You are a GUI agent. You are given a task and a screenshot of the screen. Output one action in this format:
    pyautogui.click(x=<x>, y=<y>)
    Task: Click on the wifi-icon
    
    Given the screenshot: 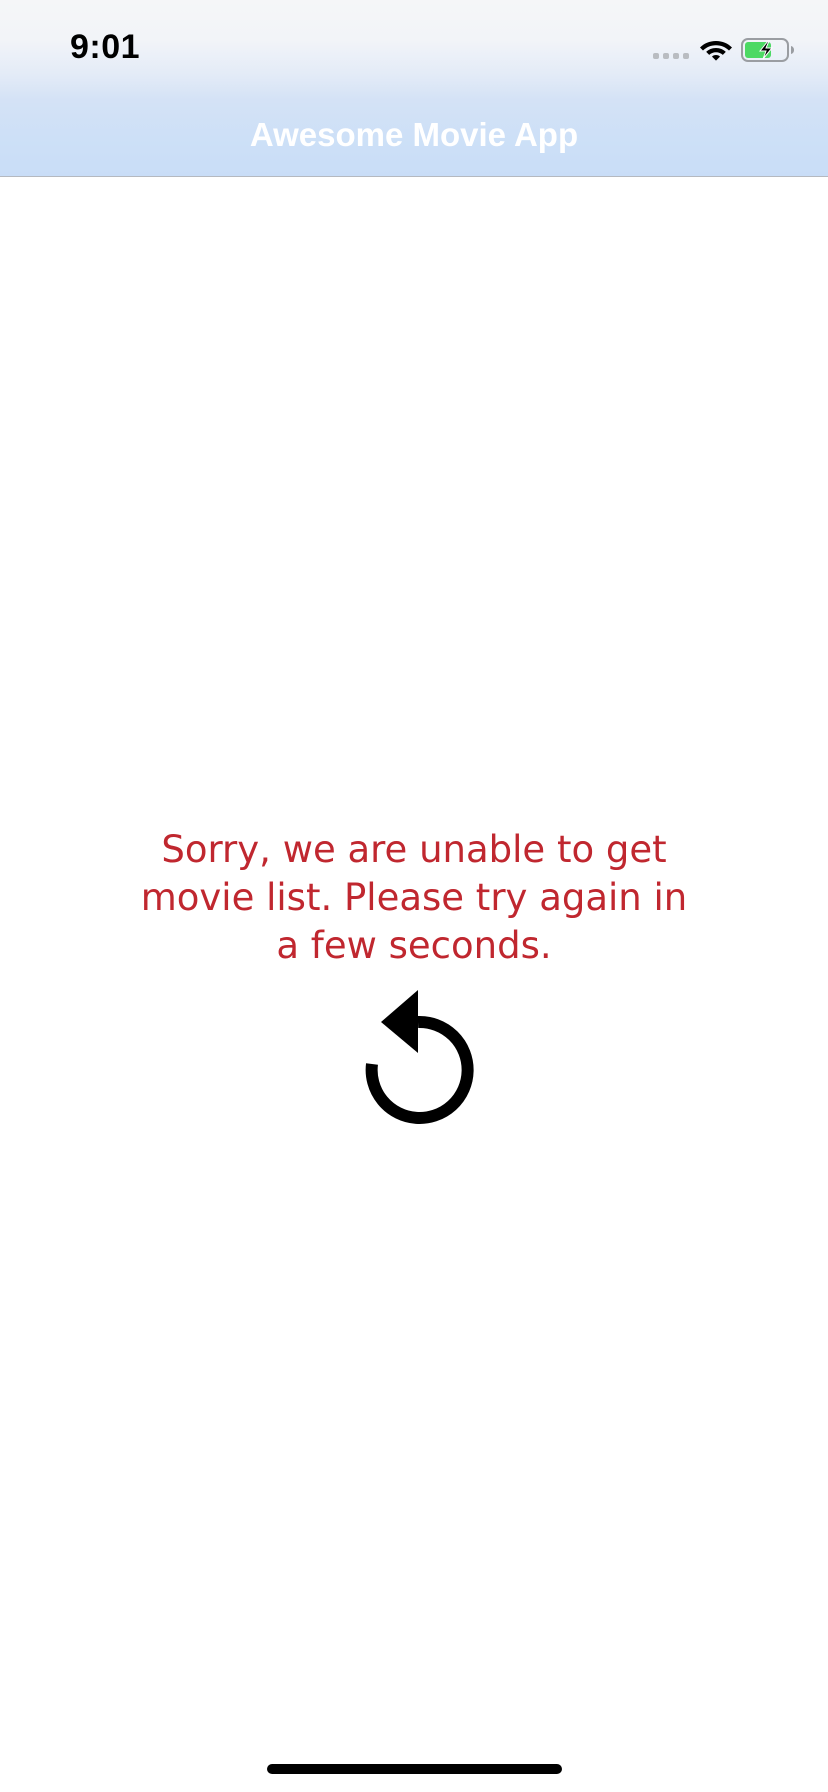 What is the action you would take?
    pyautogui.click(x=716, y=51)
    